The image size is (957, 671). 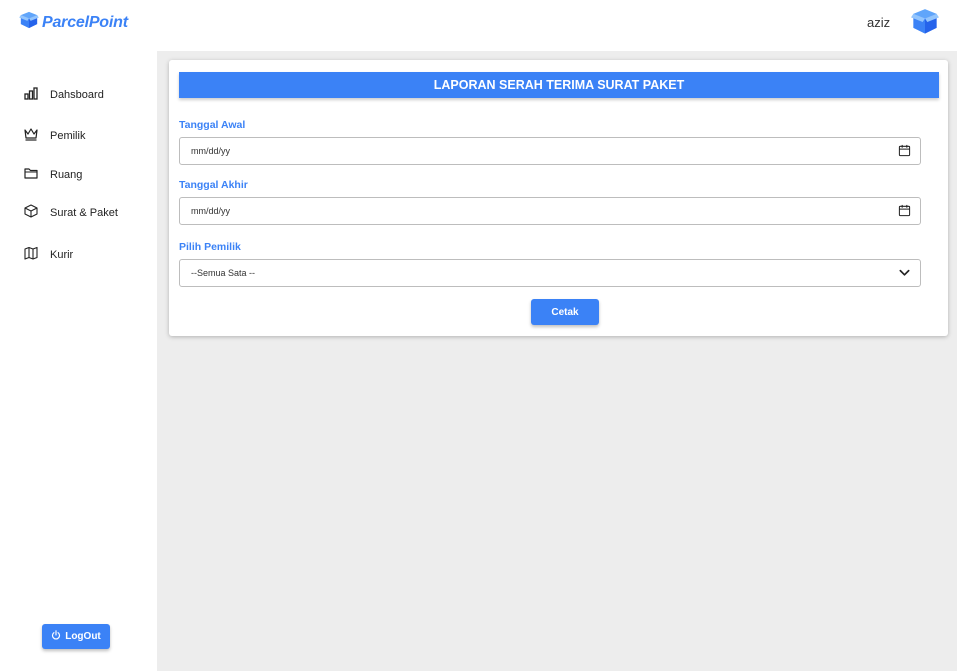 What do you see at coordinates (85, 22) in the screenshot?
I see `brand-name: ParcelPoint` at bounding box center [85, 22].